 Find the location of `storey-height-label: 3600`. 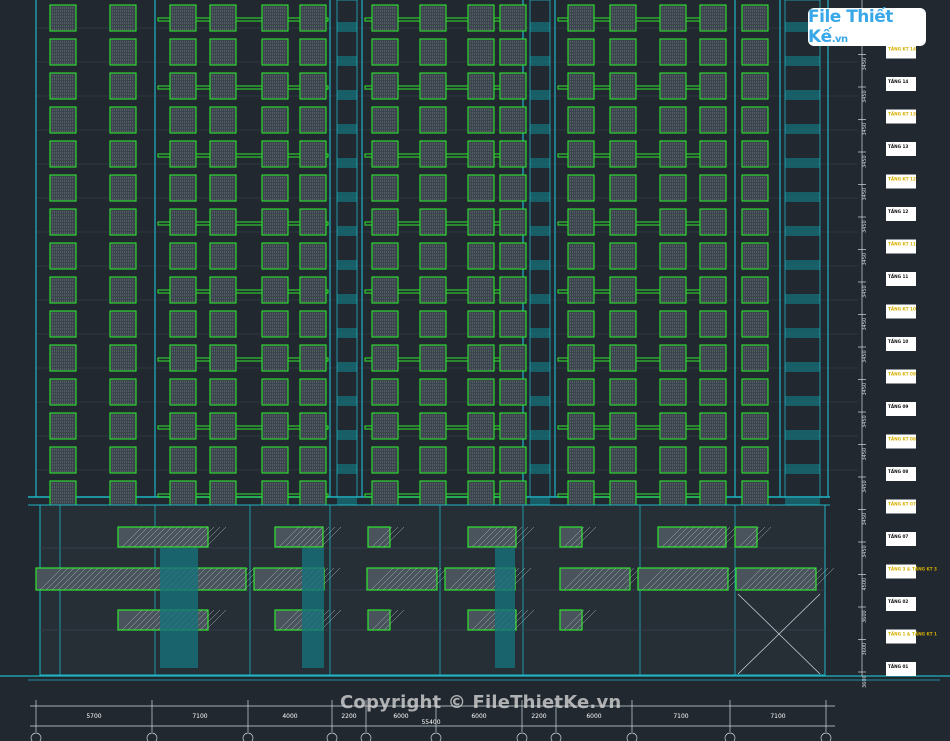

storey-height-label: 3600 is located at coordinates (865, 649).